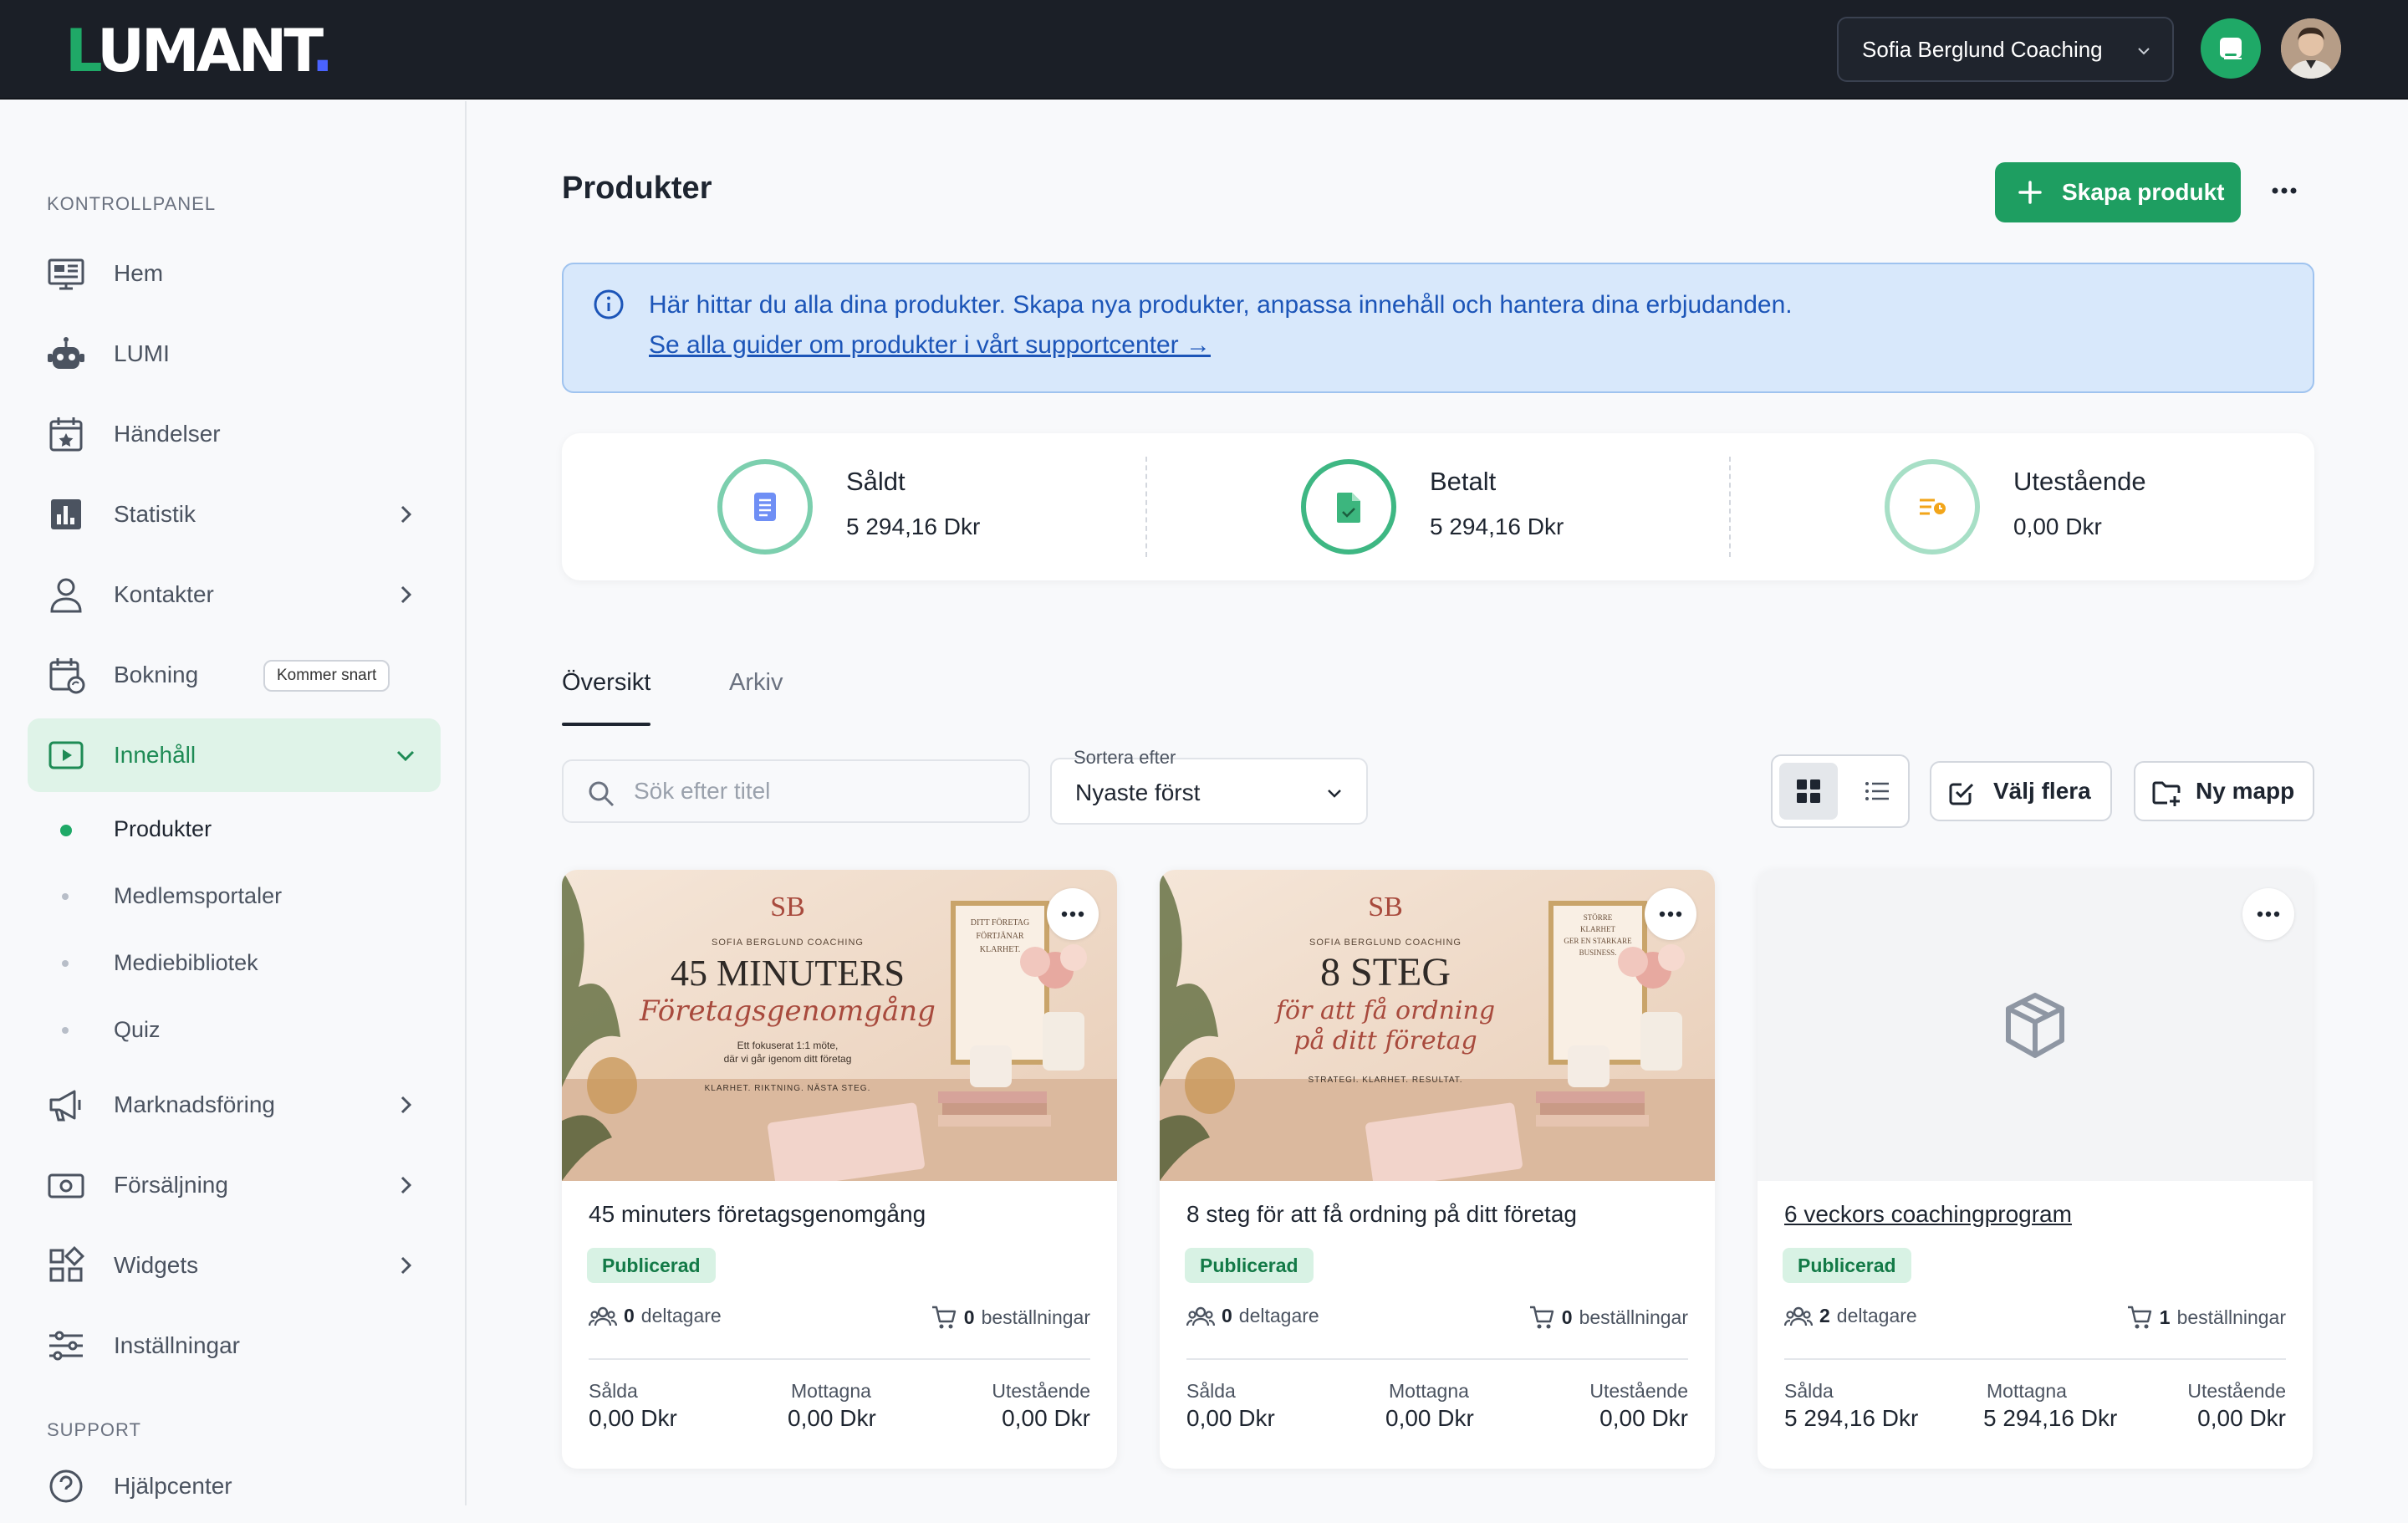  What do you see at coordinates (1385, 1080) in the screenshot?
I see `thumb-tagline: STRATEGI. KLARHET. RESULTAT.` at bounding box center [1385, 1080].